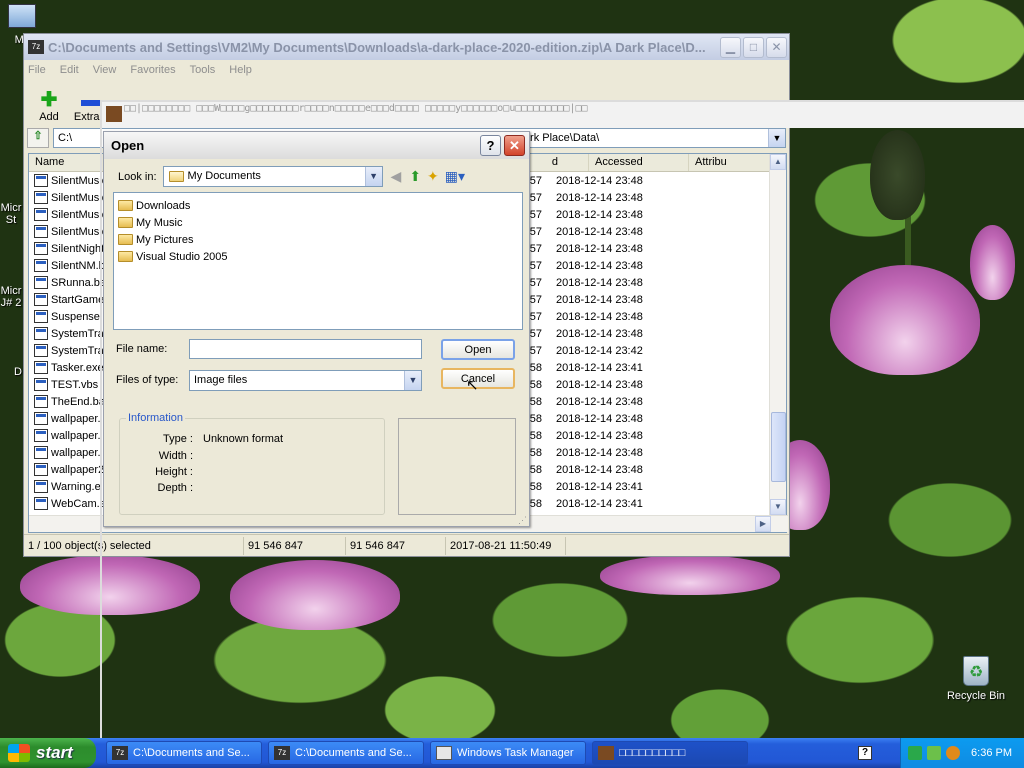 This screenshot has width=1024, height=768. Describe the element at coordinates (49, 100) in the screenshot. I see `plus-icon: ✚` at that location.